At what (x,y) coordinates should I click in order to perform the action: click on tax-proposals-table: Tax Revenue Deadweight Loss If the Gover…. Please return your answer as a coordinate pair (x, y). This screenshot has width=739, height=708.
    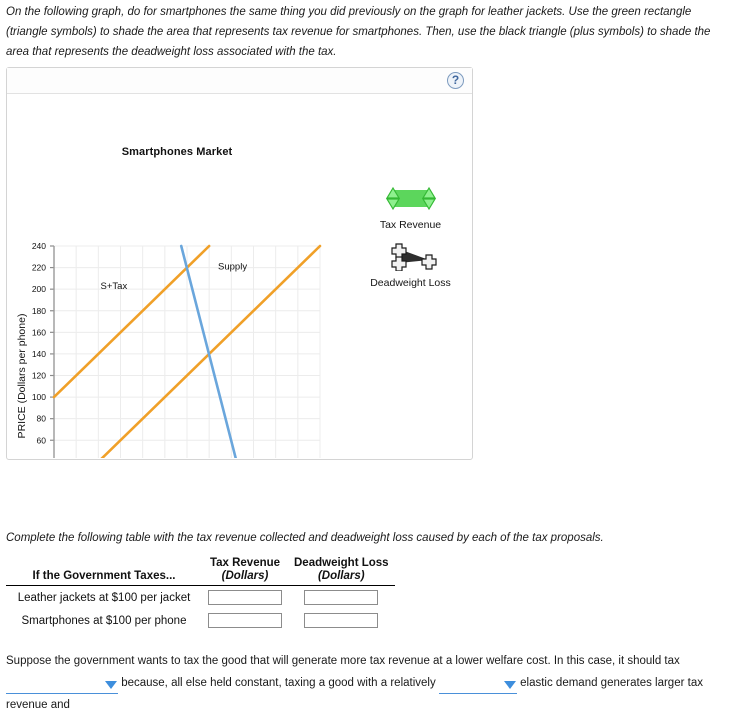
    Looking at the image, I should click on (200, 594).